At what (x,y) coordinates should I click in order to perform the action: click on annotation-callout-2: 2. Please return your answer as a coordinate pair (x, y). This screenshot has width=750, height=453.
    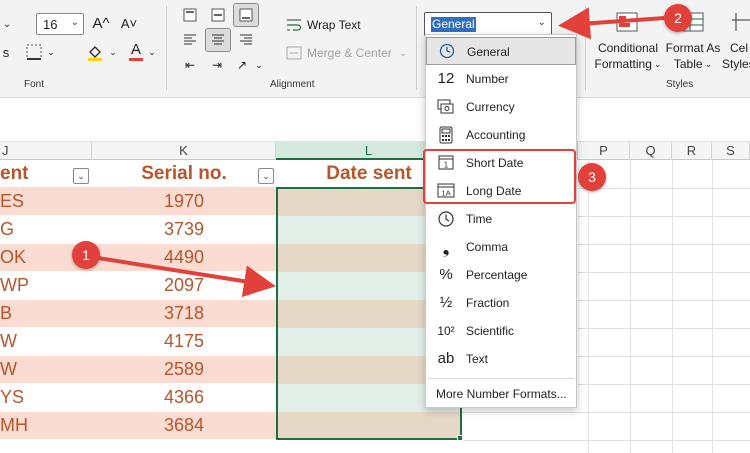
    Looking at the image, I should click on (678, 18).